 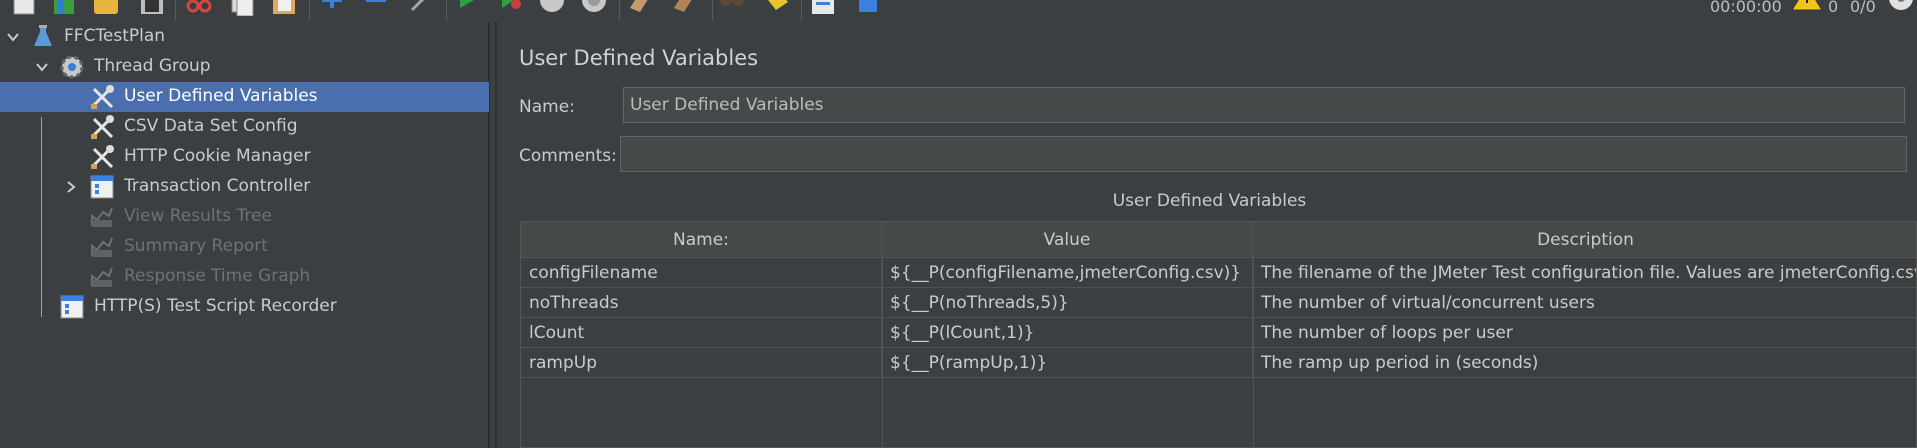 I want to click on threads-icon, so click(x=1901, y=5).